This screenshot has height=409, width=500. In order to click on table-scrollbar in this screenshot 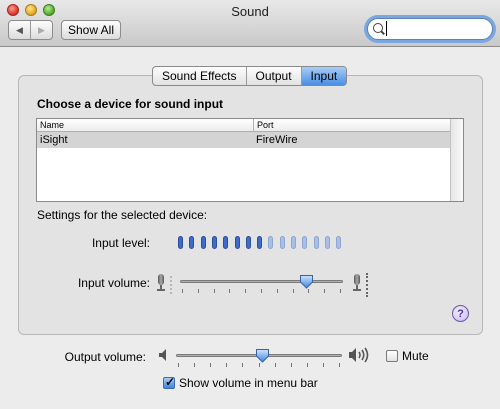, I will do `click(456, 160)`.